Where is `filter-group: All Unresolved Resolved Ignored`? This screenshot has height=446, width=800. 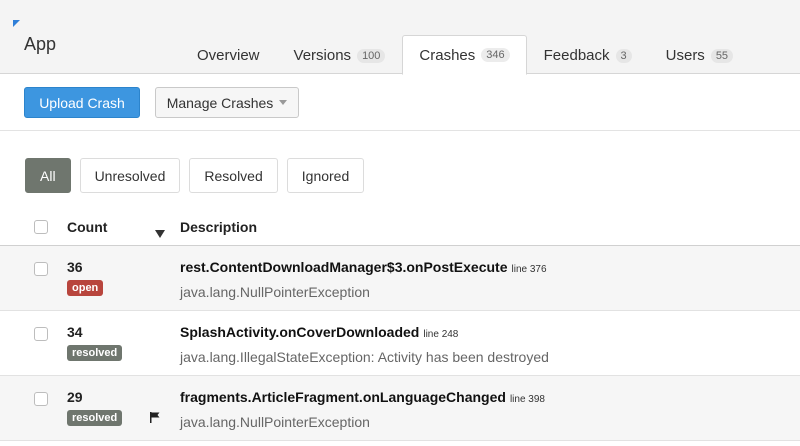
filter-group: All Unresolved Resolved Ignored is located at coordinates (195, 175).